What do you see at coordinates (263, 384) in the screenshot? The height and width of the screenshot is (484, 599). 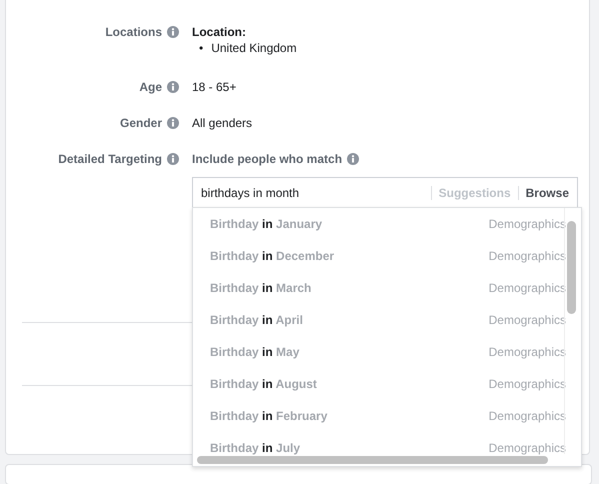 I see `suggestion-item: Birthday in August` at bounding box center [263, 384].